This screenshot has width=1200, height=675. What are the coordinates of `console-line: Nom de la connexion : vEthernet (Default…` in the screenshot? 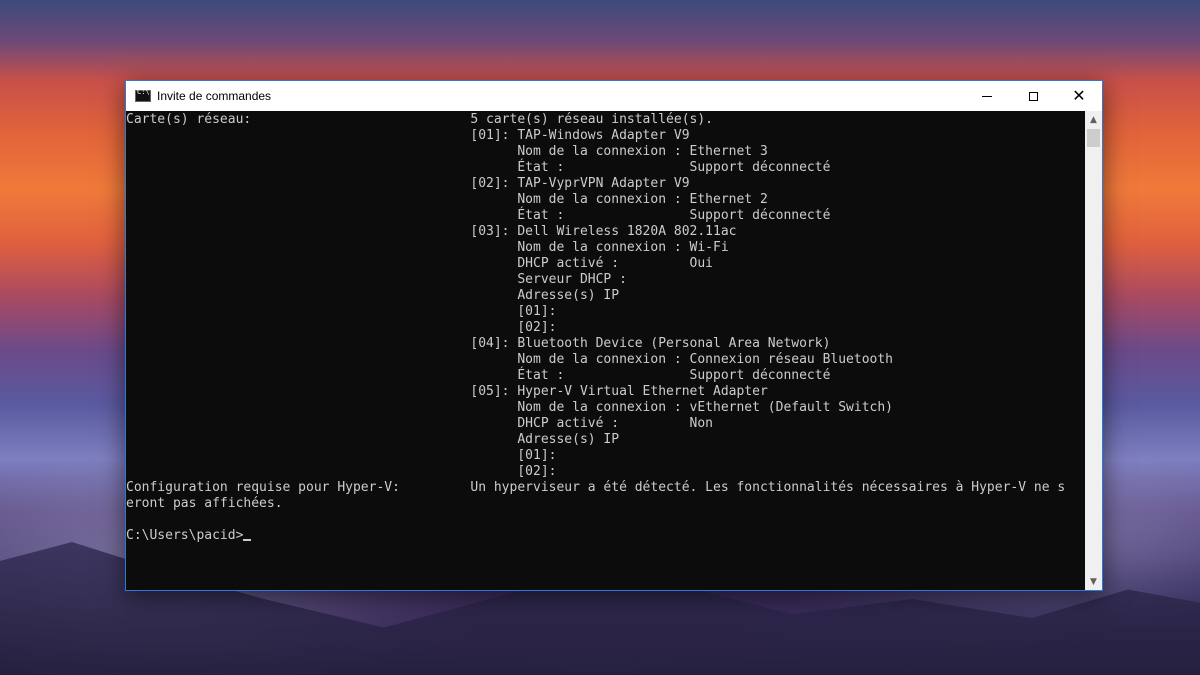 It's located at (510, 407).